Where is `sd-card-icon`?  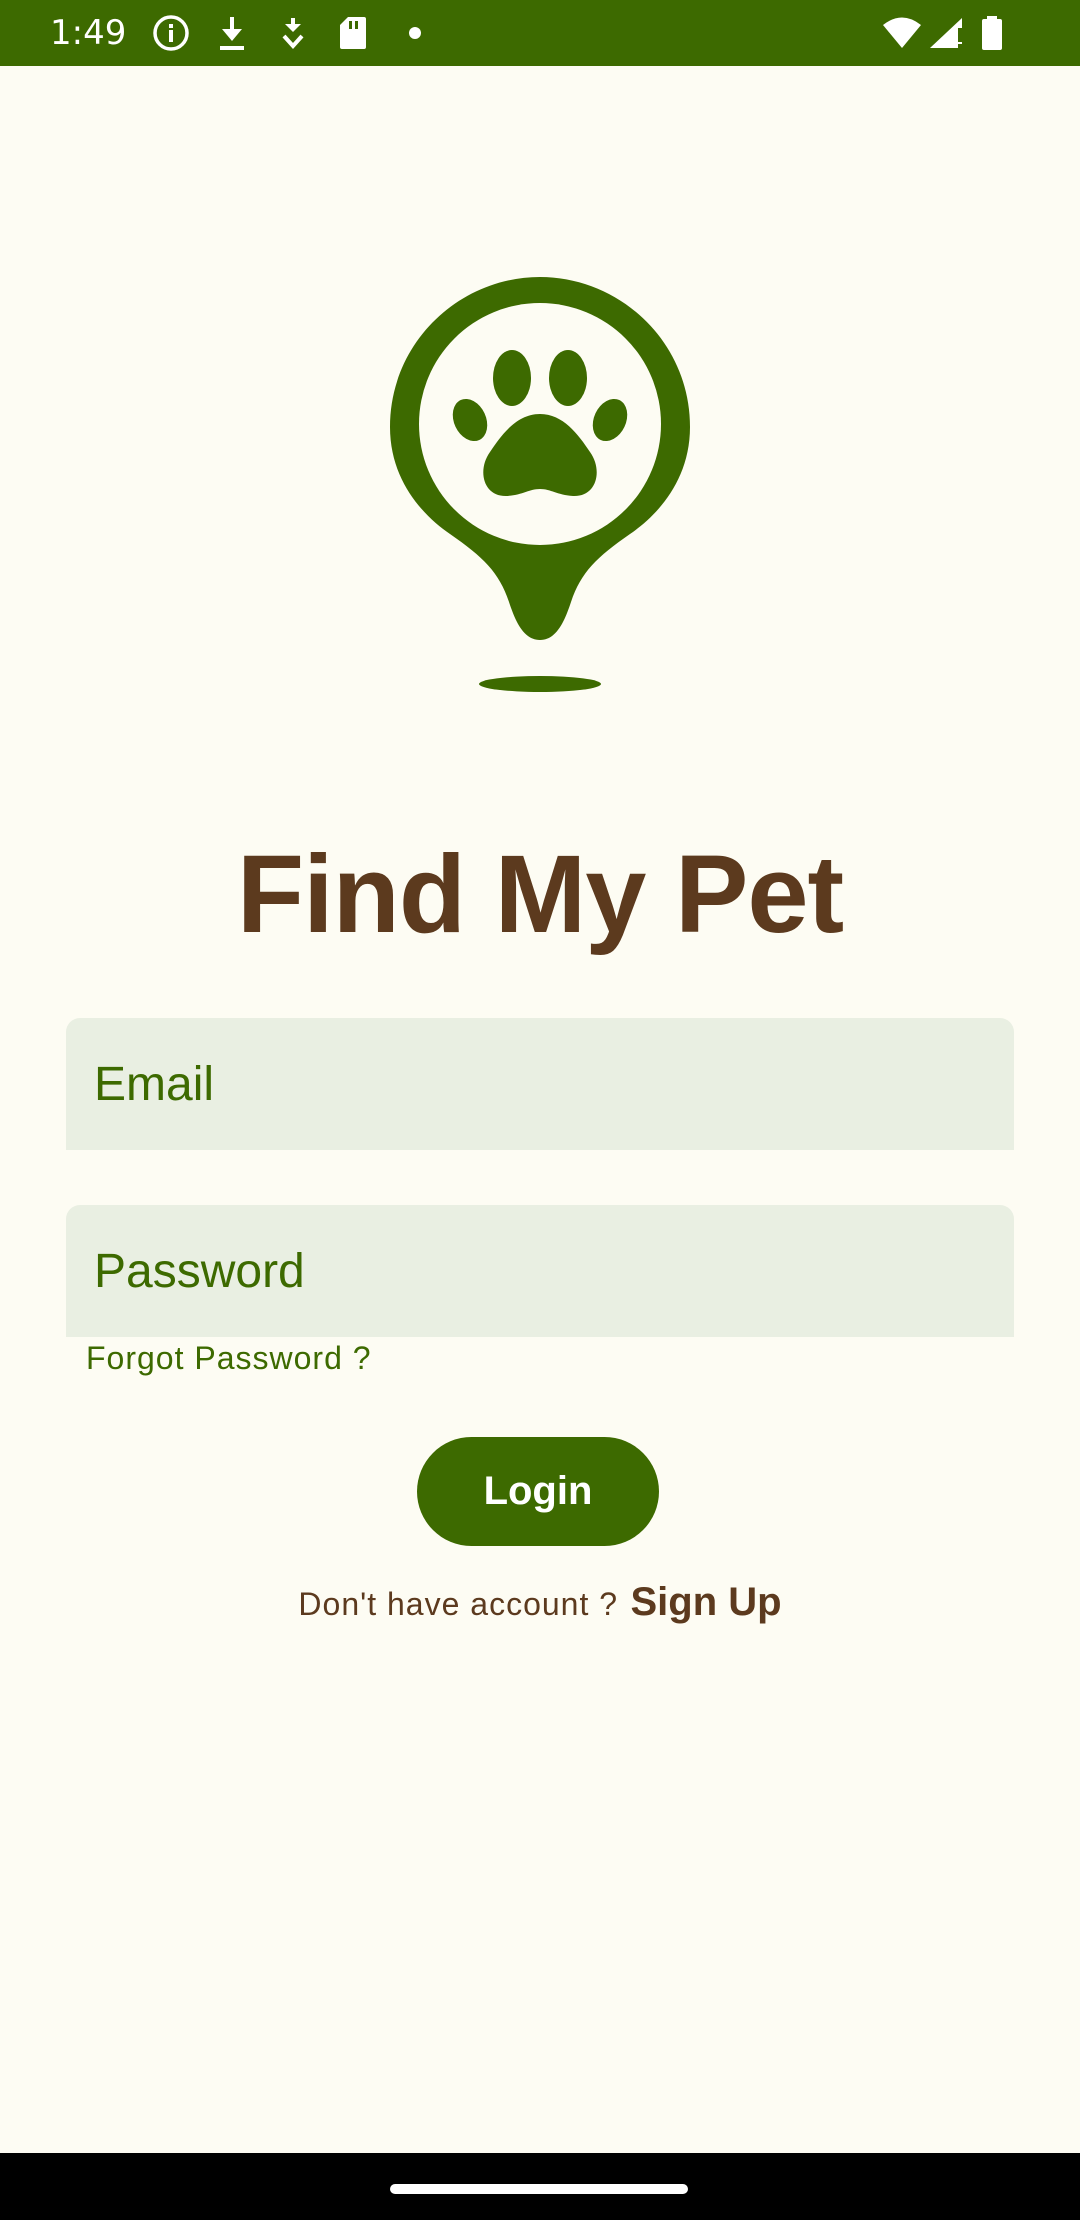
sd-card-icon is located at coordinates (353, 33).